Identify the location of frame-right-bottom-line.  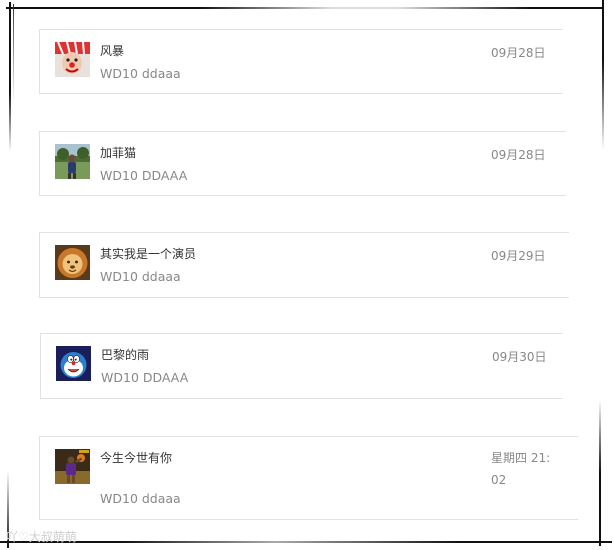
(600, 473).